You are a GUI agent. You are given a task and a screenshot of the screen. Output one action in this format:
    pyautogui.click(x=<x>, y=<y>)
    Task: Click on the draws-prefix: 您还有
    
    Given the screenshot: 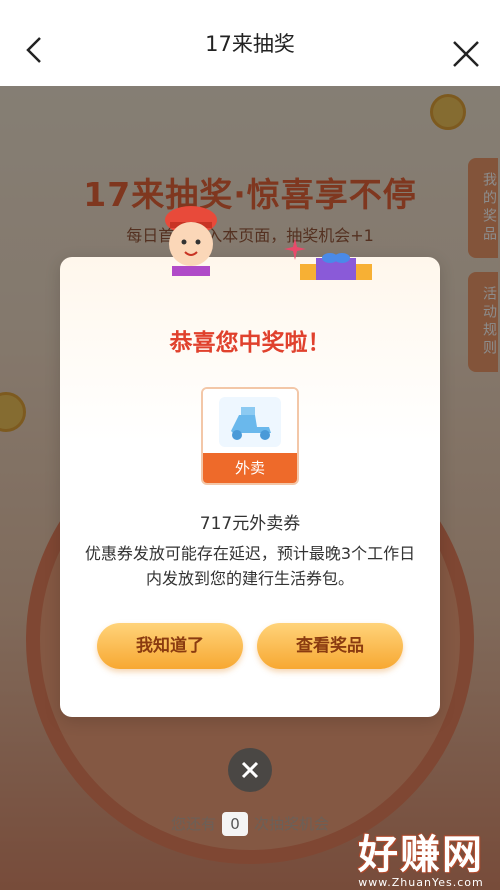 What is the action you would take?
    pyautogui.click(x=193, y=824)
    